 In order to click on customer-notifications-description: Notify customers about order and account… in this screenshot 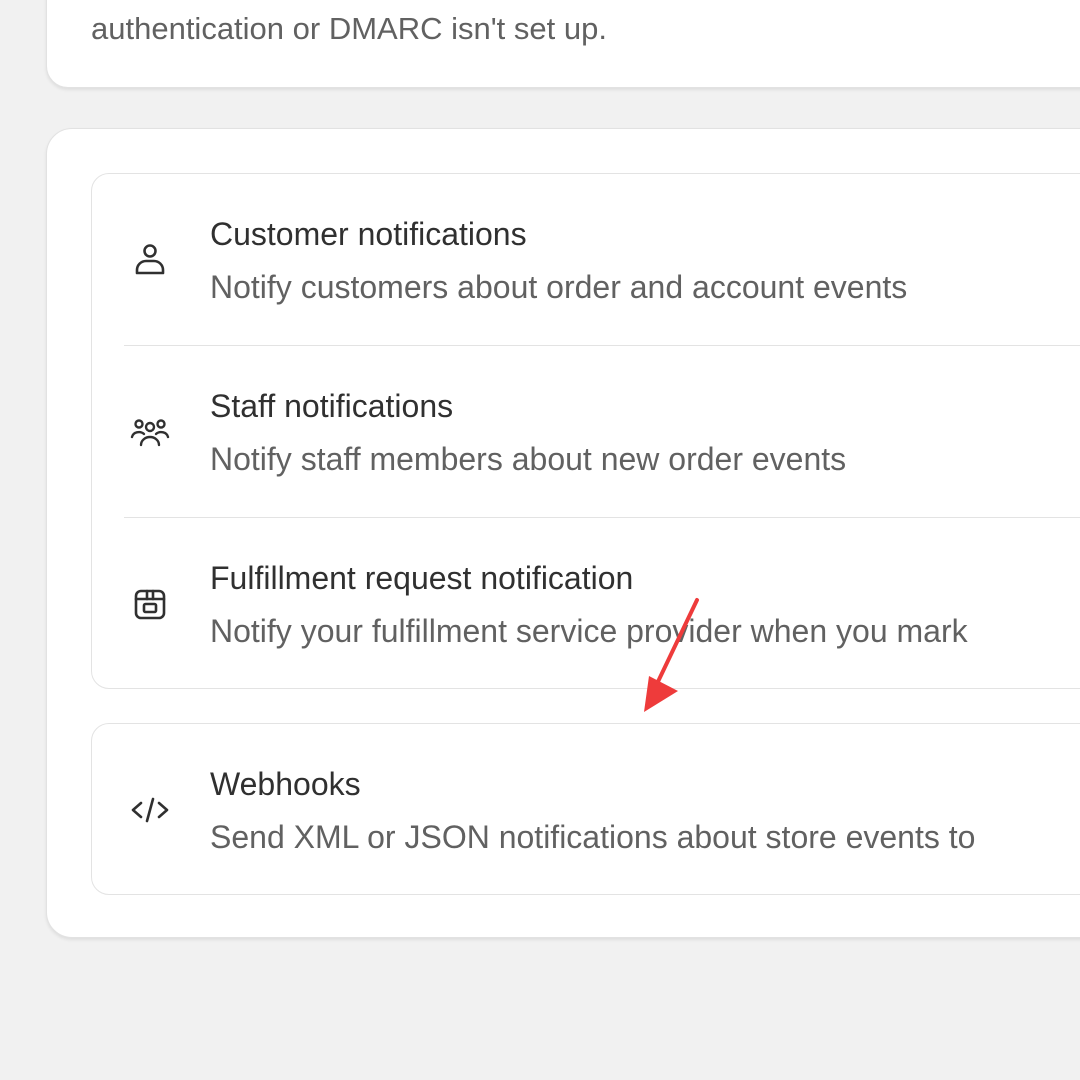, I will do `click(559, 287)`.